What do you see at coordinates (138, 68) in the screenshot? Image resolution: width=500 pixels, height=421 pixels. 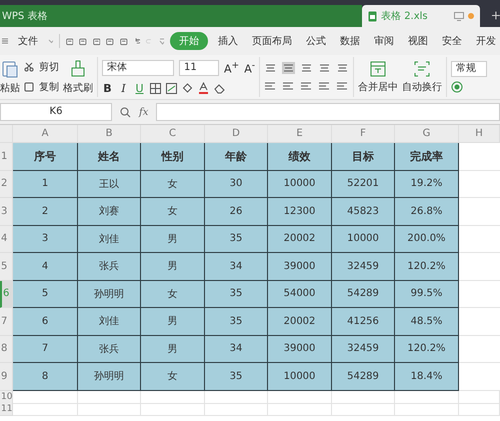 I see `font-dropdown: 宋体` at bounding box center [138, 68].